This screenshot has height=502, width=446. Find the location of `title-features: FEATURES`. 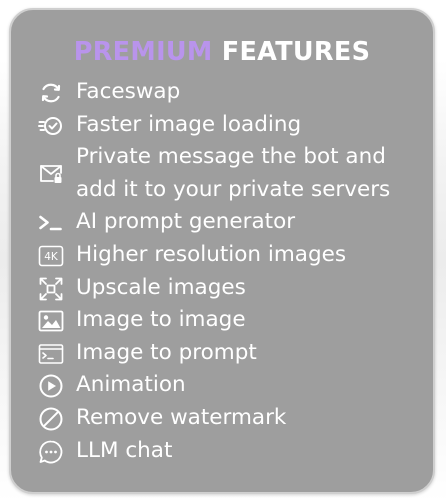

title-features: FEATURES is located at coordinates (296, 52).